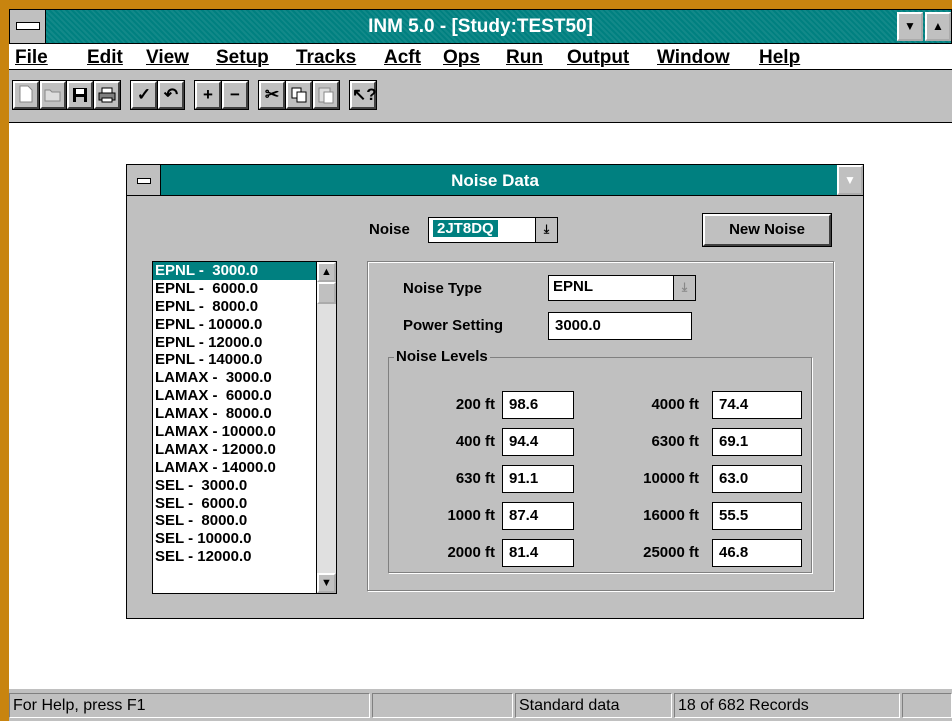 This screenshot has height=721, width=952. I want to click on level-dist-label: 400 ft, so click(475, 441).